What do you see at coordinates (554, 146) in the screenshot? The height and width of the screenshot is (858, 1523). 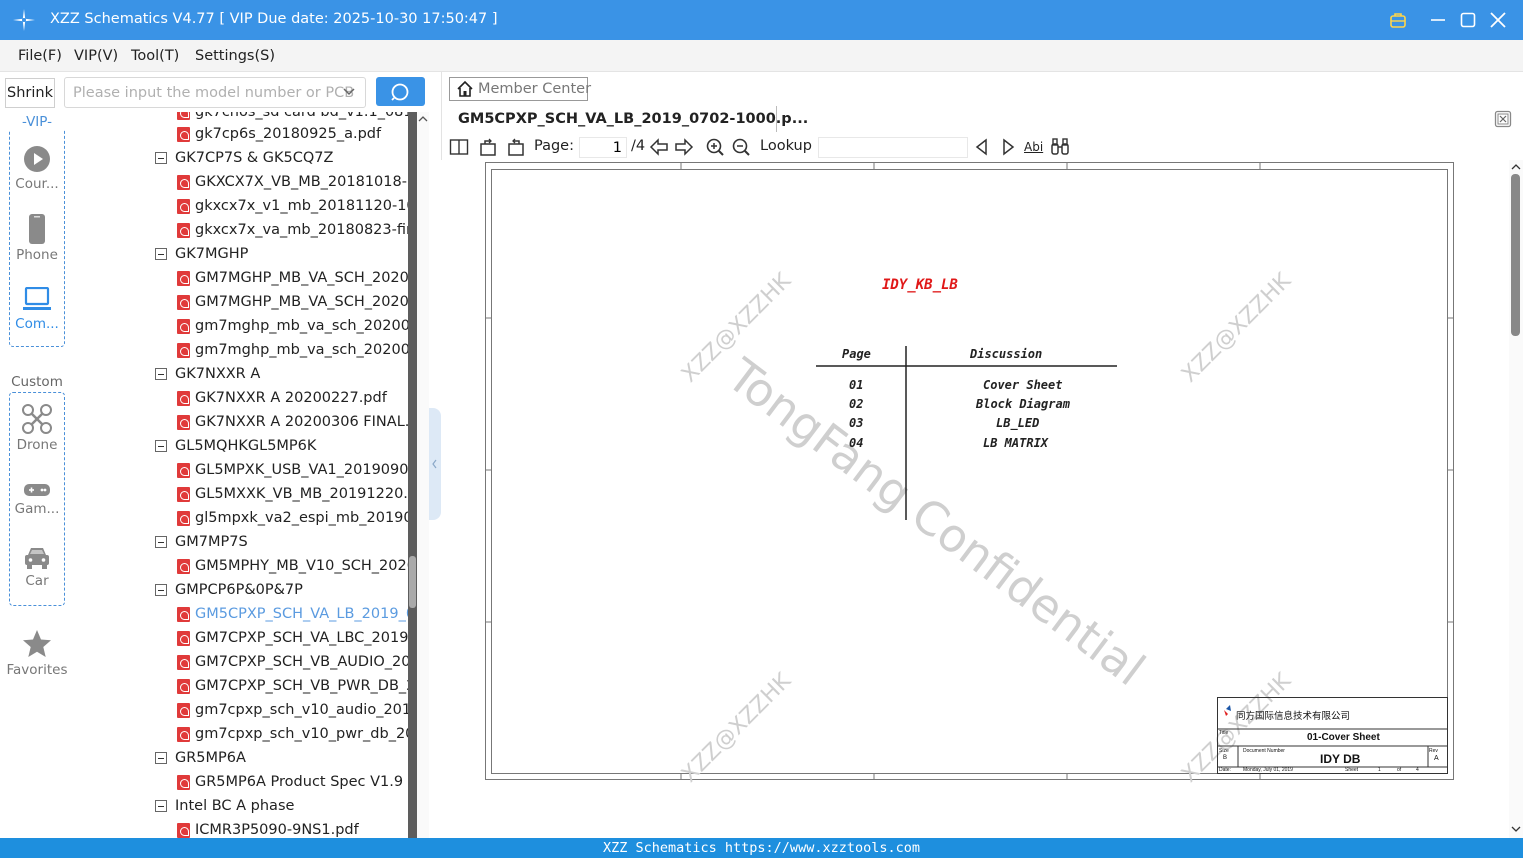 I see `page-label: Page:` at bounding box center [554, 146].